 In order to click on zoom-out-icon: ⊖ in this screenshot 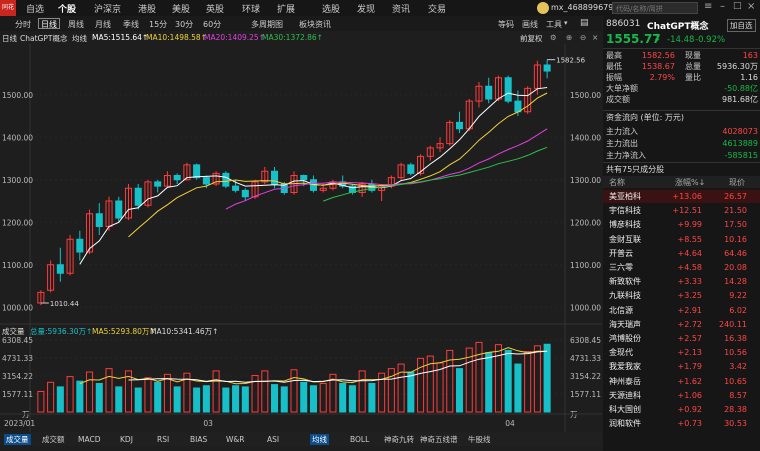, I will do `click(583, 37)`.